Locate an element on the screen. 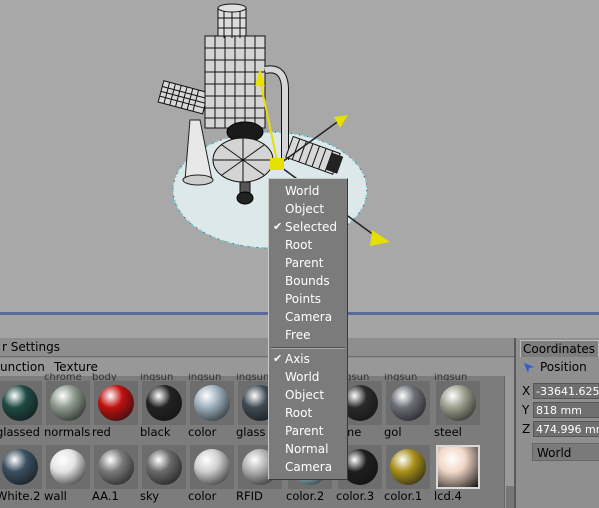  material-label: White.2 is located at coordinates (20, 496).